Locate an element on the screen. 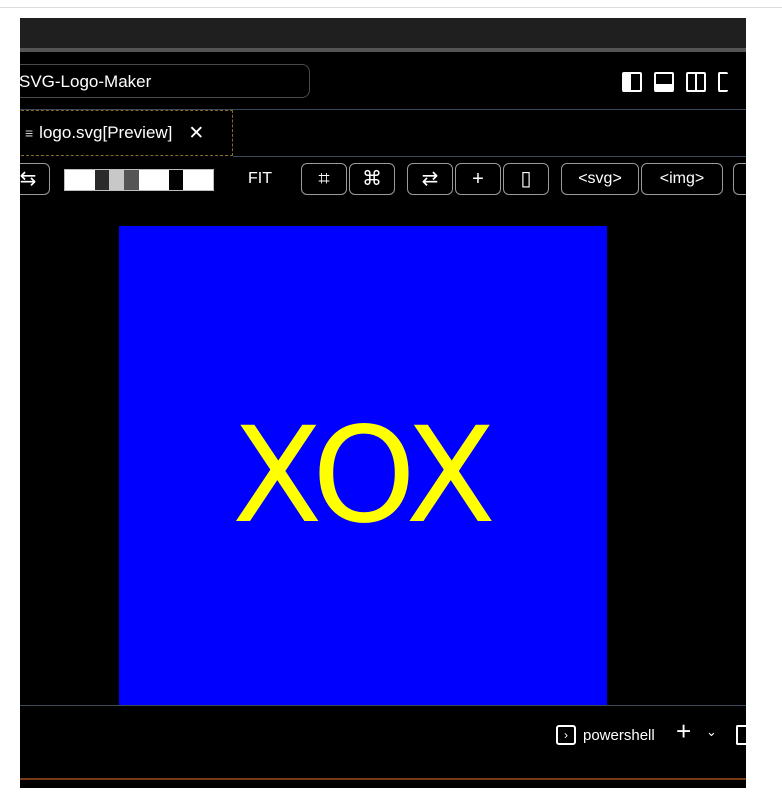 The width and height of the screenshot is (782, 811). copy-img-button: <img> is located at coordinates (682, 179).